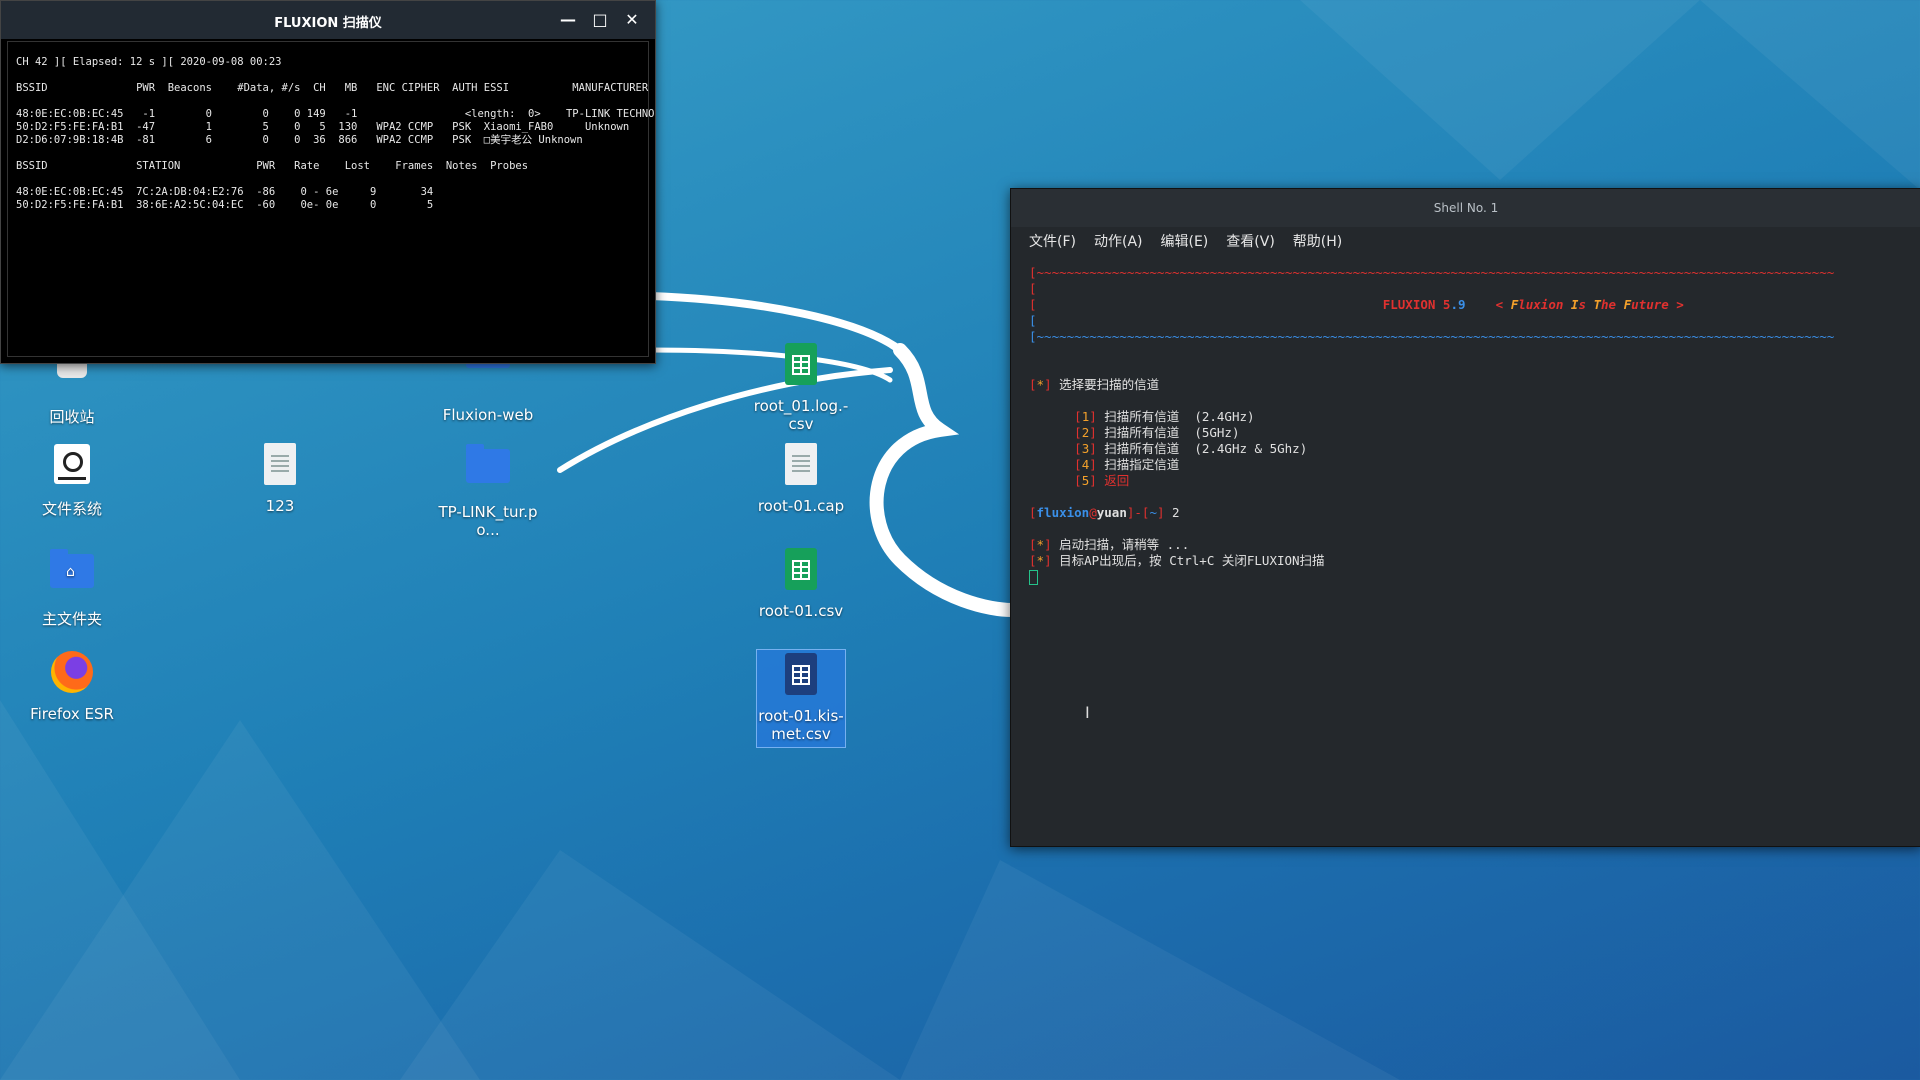 The width and height of the screenshot is (1920, 1080). Describe the element at coordinates (1179, 416) in the screenshot. I see `option-1: 扫描所有信道 (2.4GHz)` at that location.